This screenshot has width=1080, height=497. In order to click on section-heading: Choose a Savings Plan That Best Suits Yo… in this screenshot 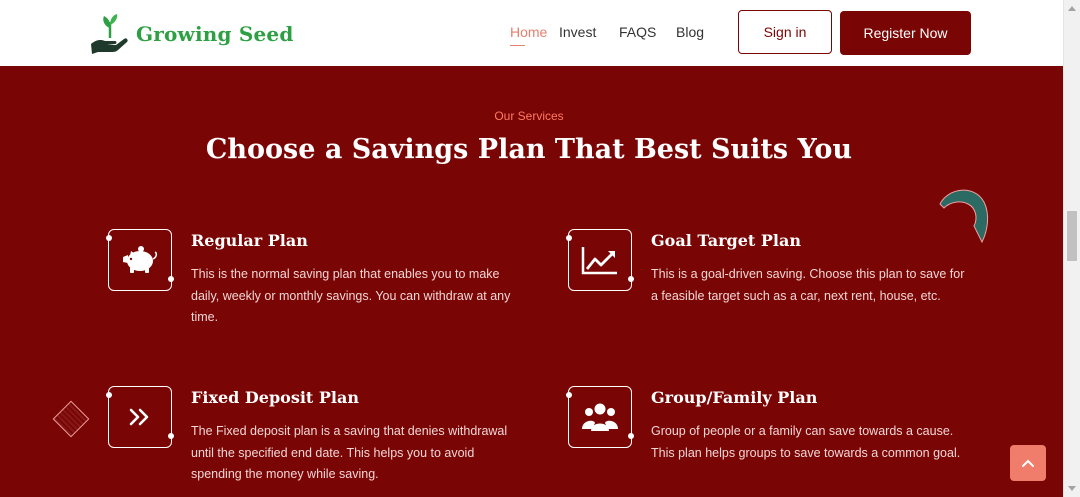, I will do `click(529, 149)`.